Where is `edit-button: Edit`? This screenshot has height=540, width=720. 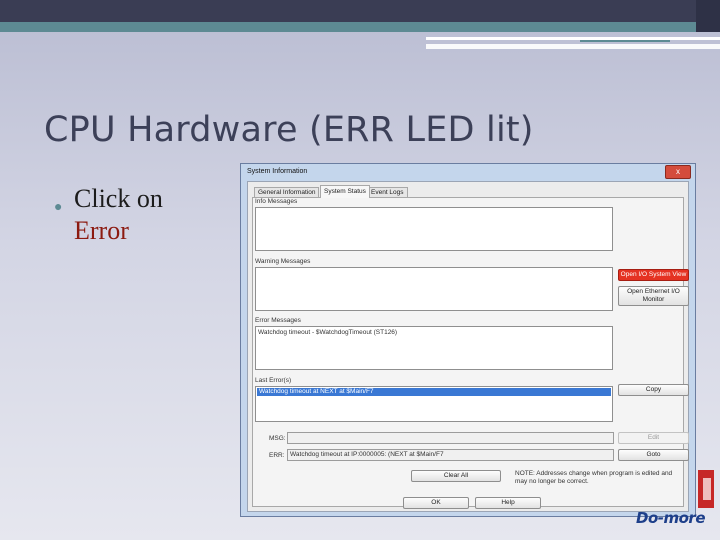 edit-button: Edit is located at coordinates (653, 438).